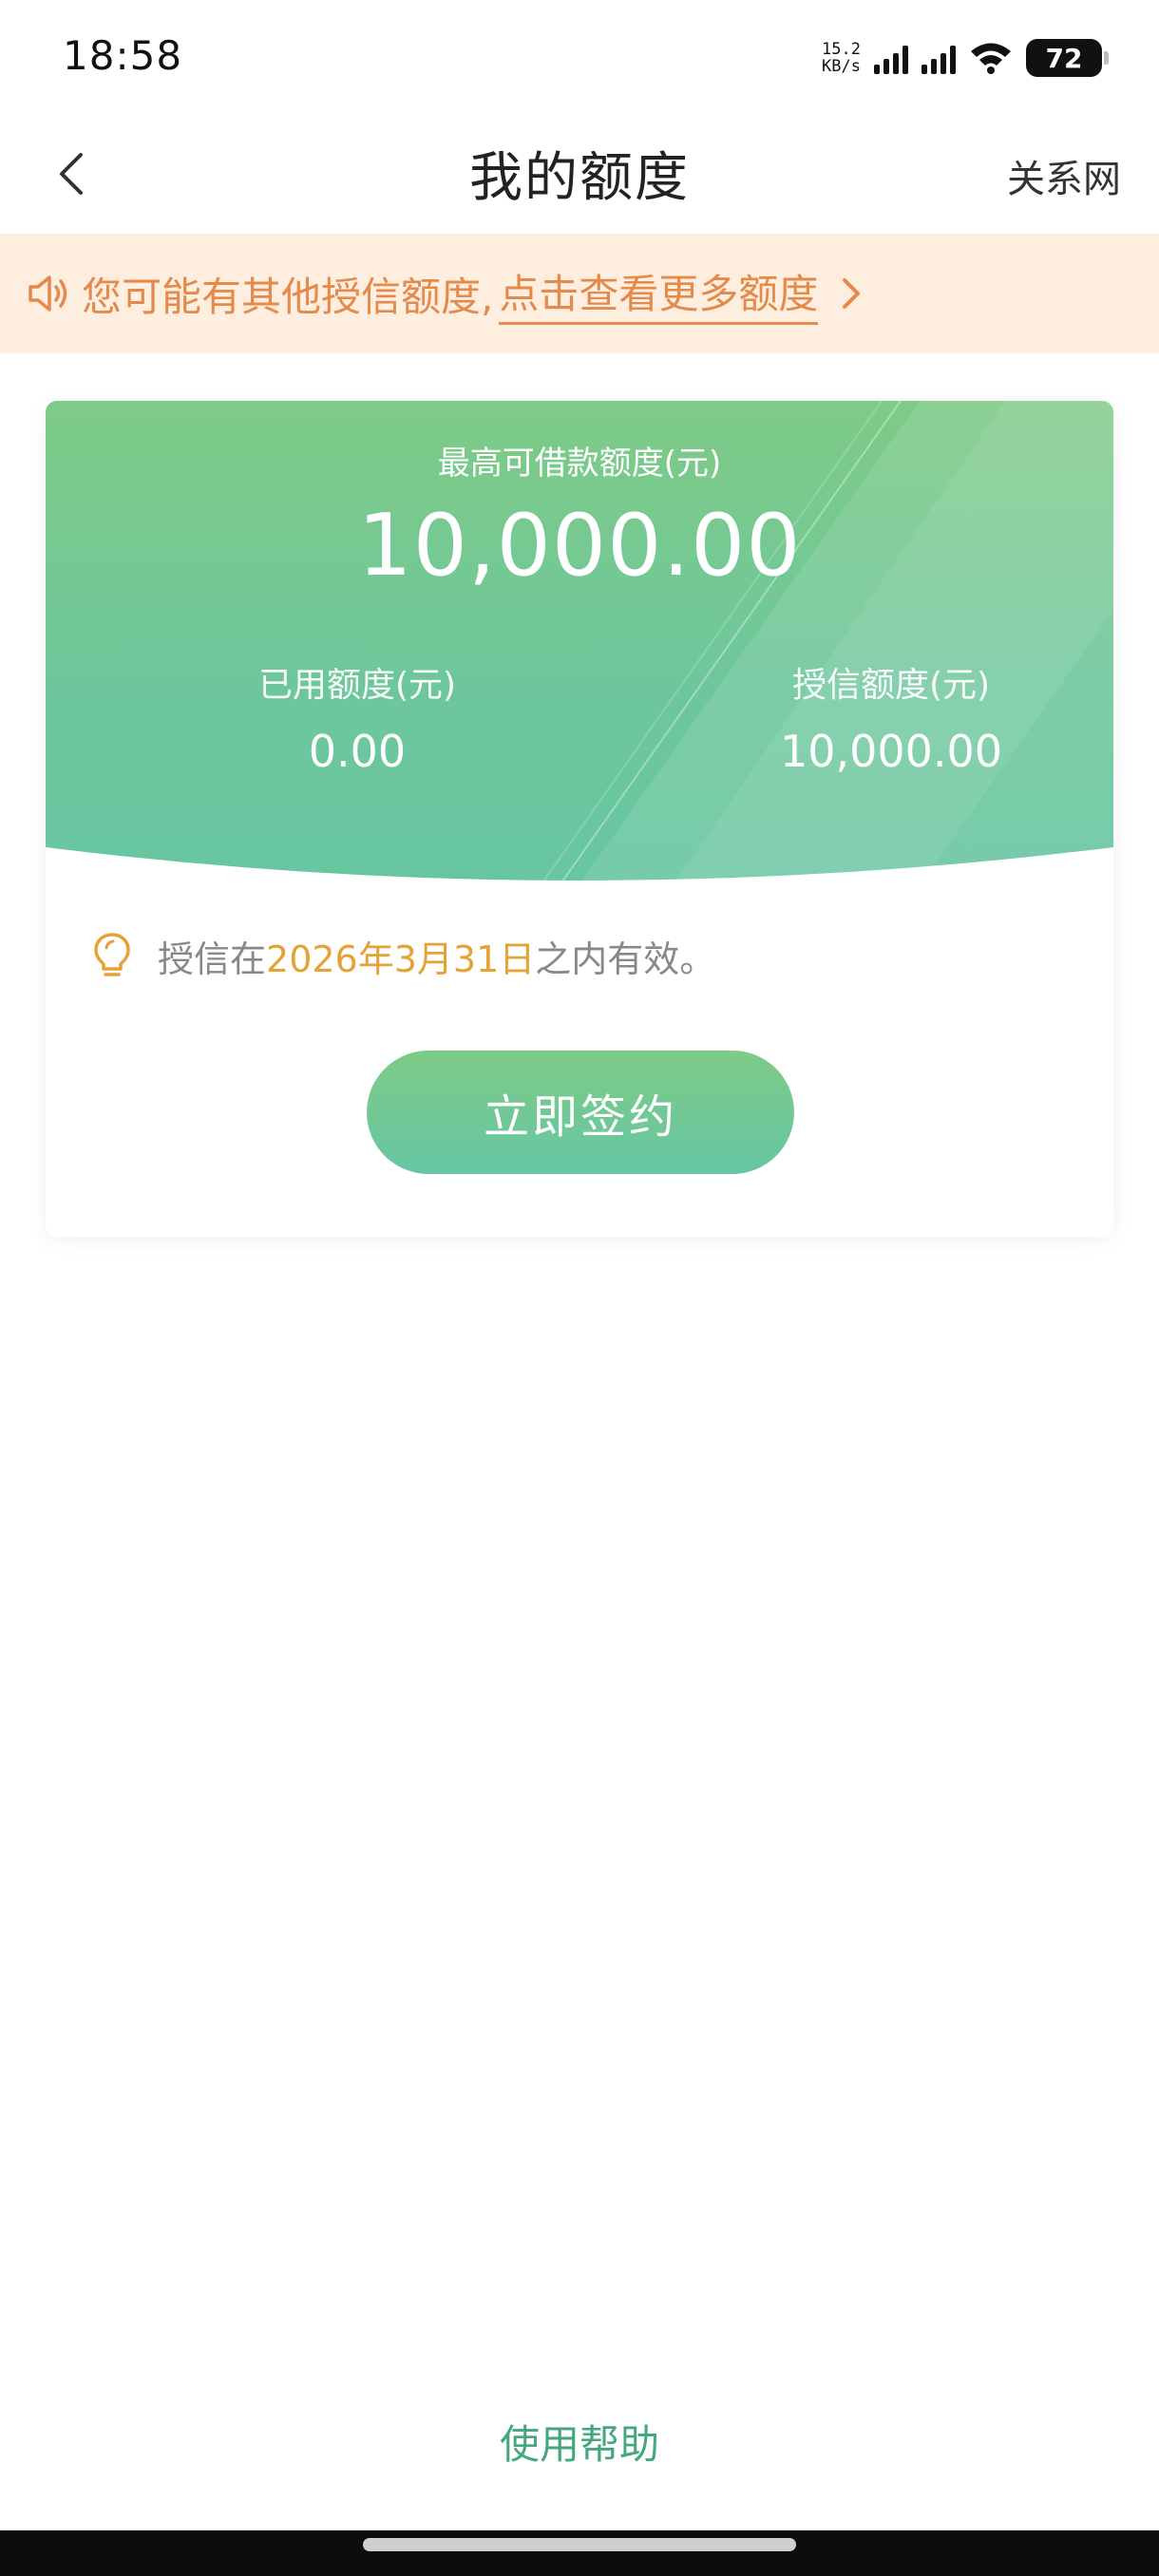 This screenshot has height=2576, width=1159. I want to click on granted-credit-value: 10,000.00, so click(891, 751).